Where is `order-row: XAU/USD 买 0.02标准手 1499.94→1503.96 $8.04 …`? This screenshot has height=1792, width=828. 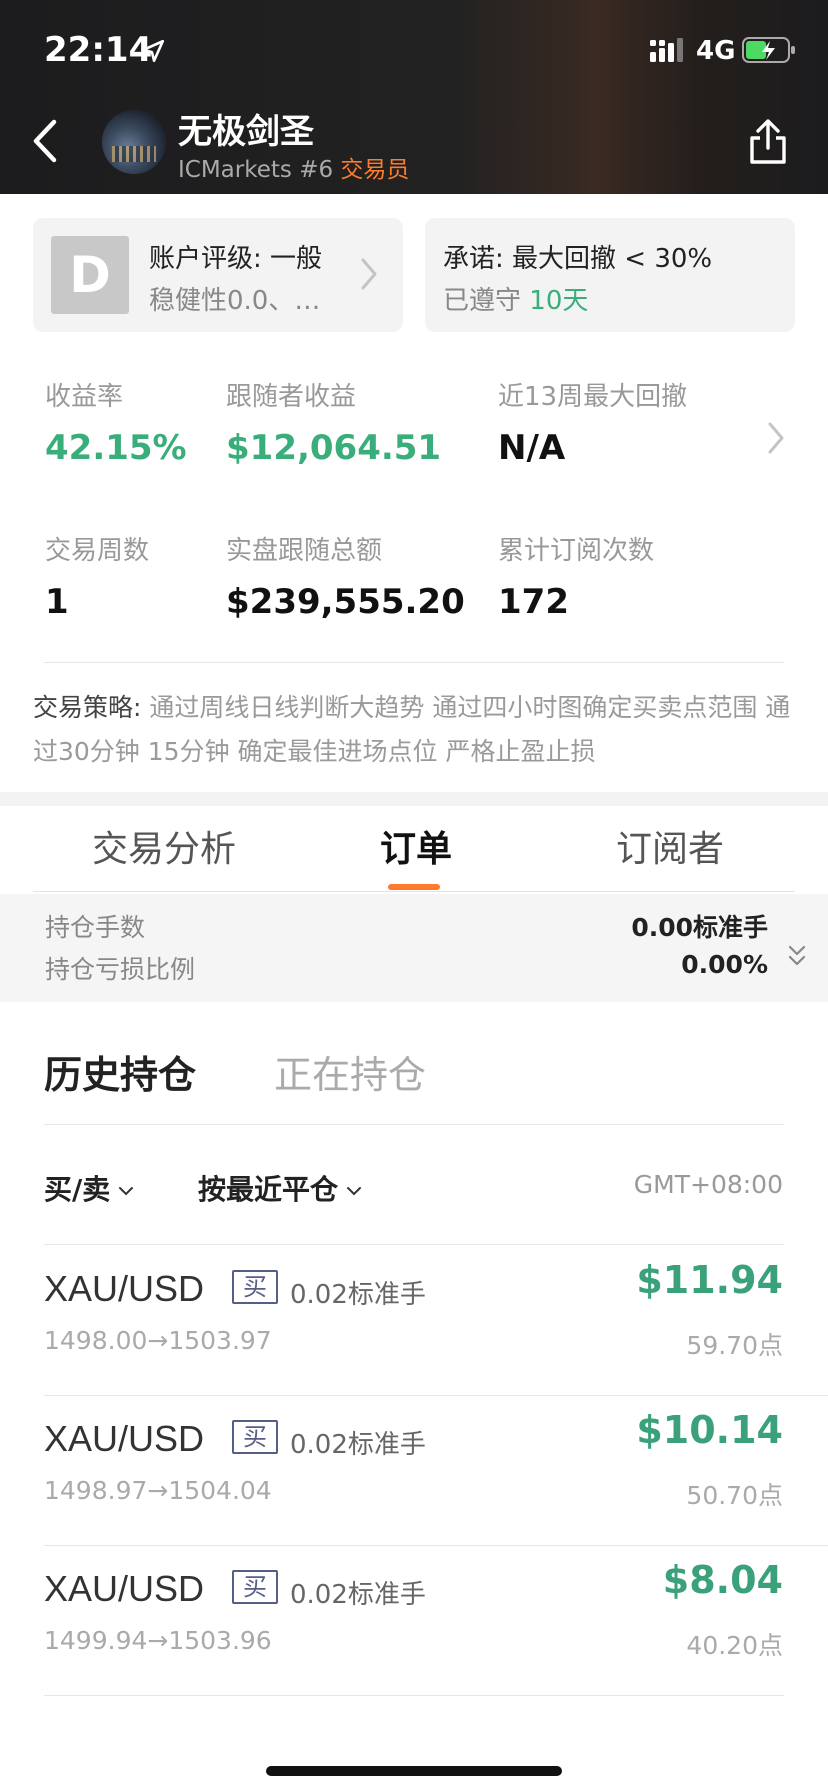 order-row: XAU/USD 买 0.02标准手 1499.94→1503.96 $8.04 … is located at coordinates (414, 1621).